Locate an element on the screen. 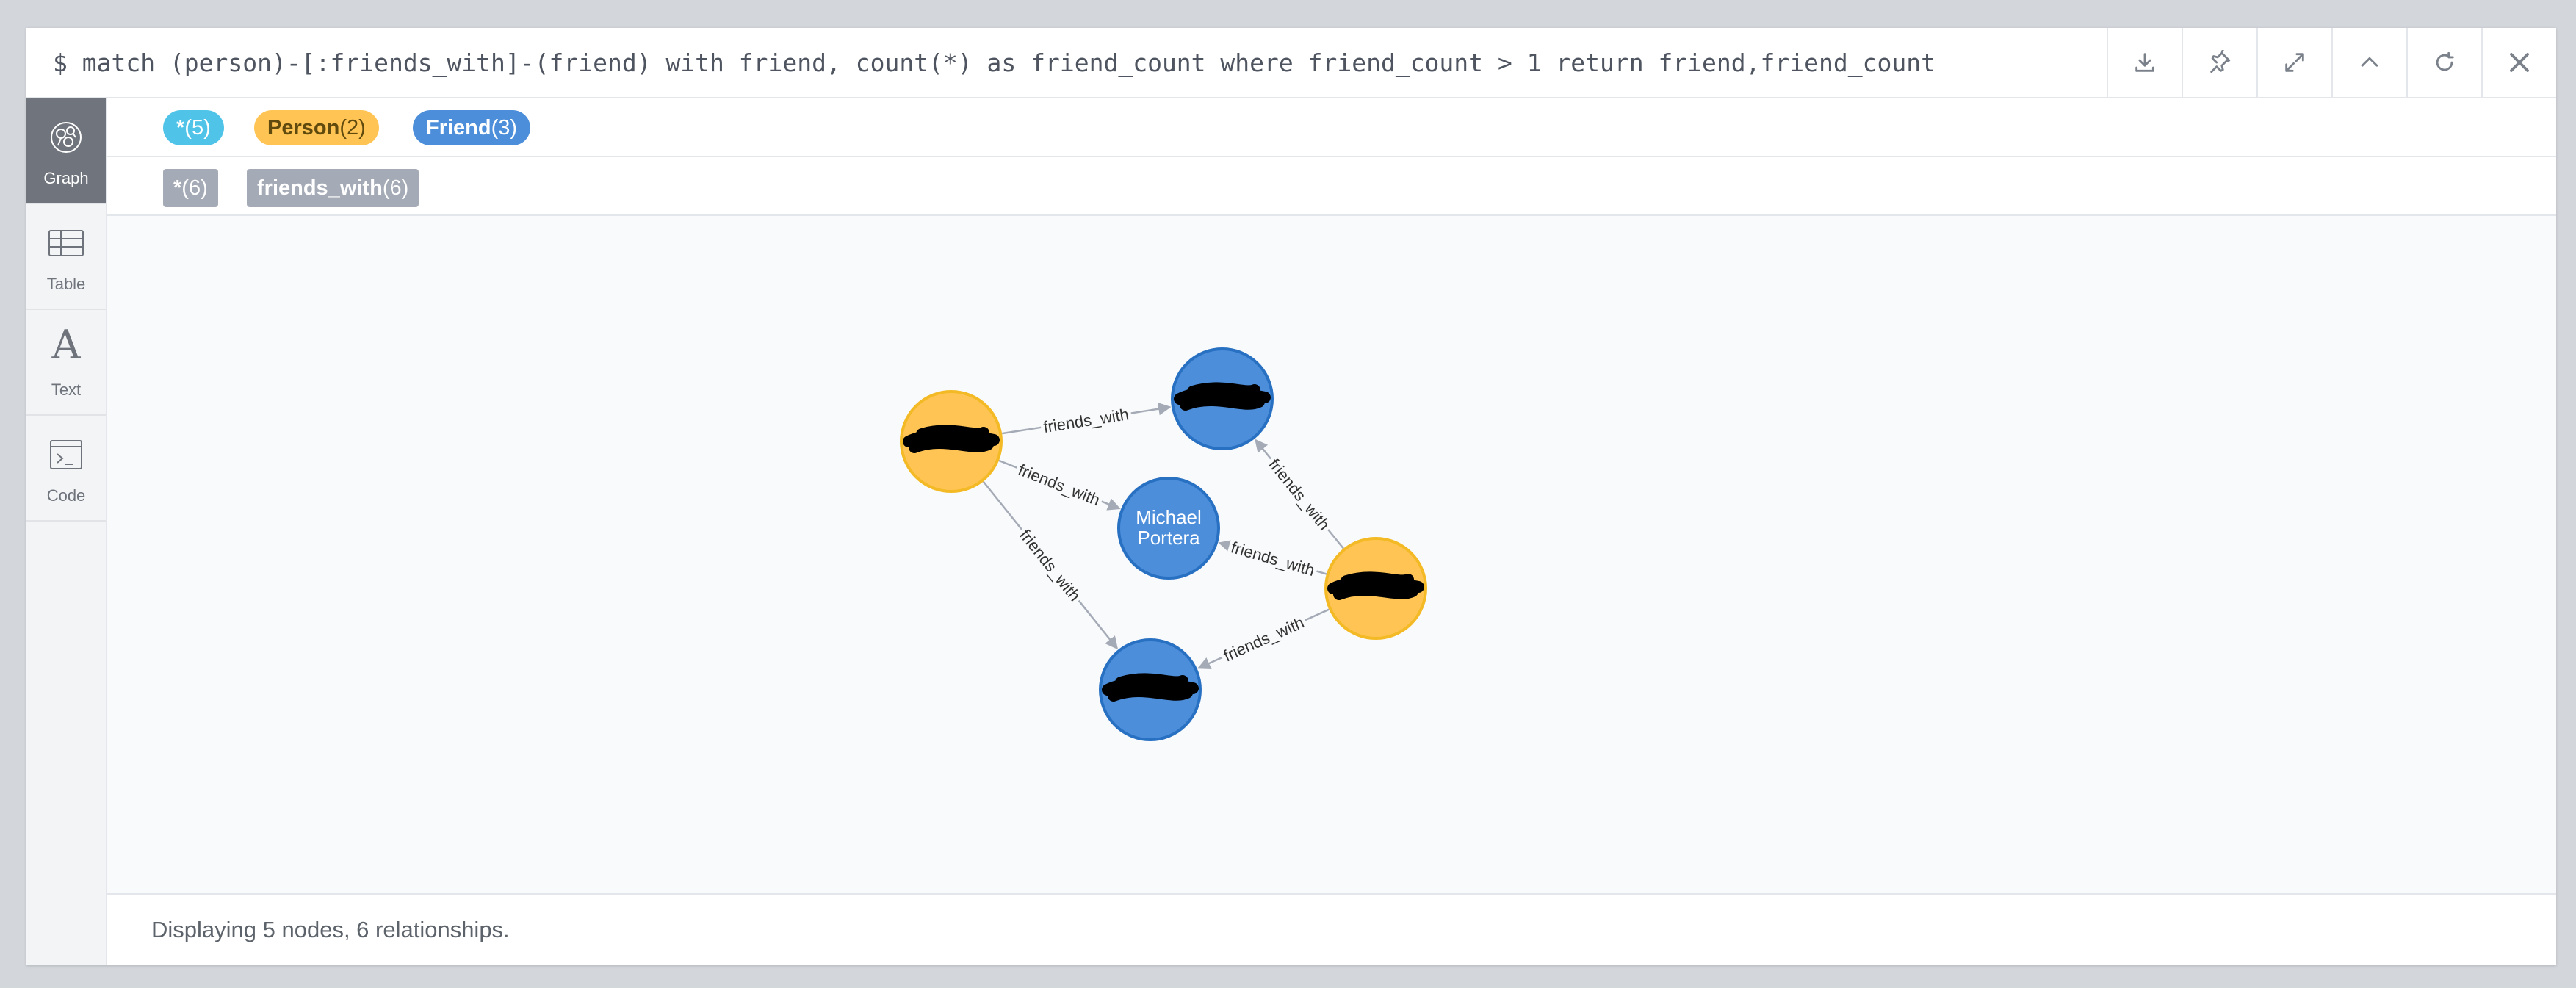 This screenshot has width=2576, height=988. close-icon is located at coordinates (2519, 63).